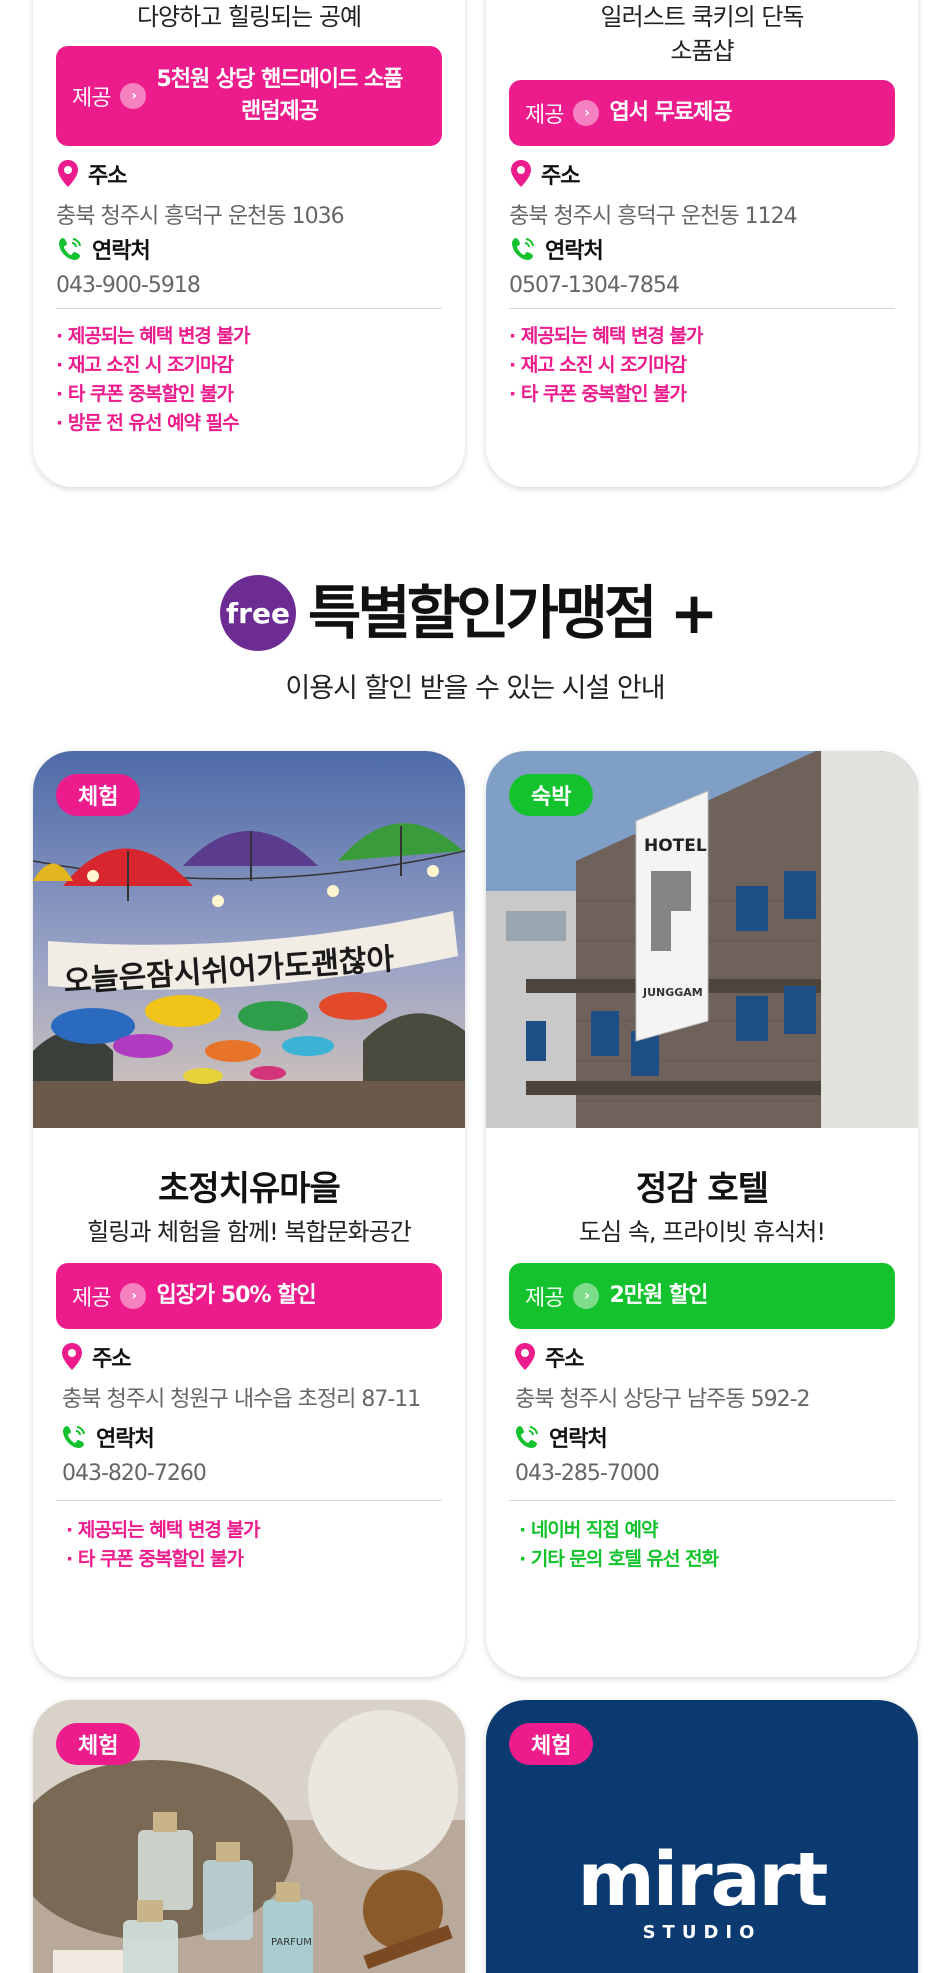 Image resolution: width=950 pixels, height=1973 pixels. Describe the element at coordinates (703, 1890) in the screenshot. I see `mirart-logo: mirart STUDIO` at that location.